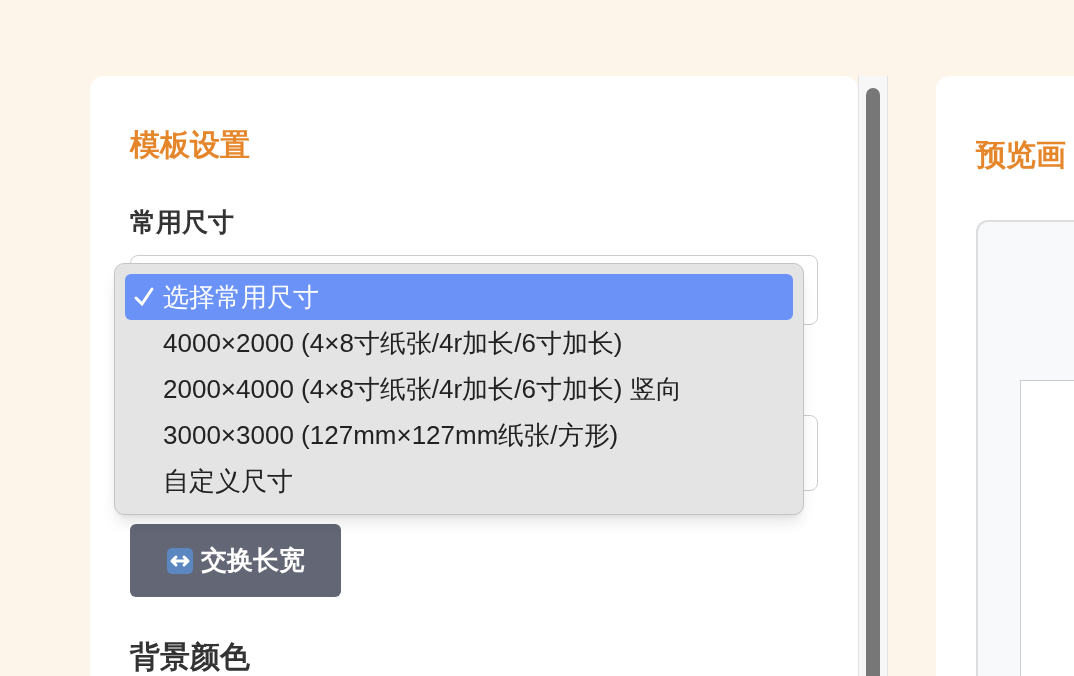  I want to click on dropdown-option: 3000×3000 (127mm×127mm纸张/方形), so click(459, 435).